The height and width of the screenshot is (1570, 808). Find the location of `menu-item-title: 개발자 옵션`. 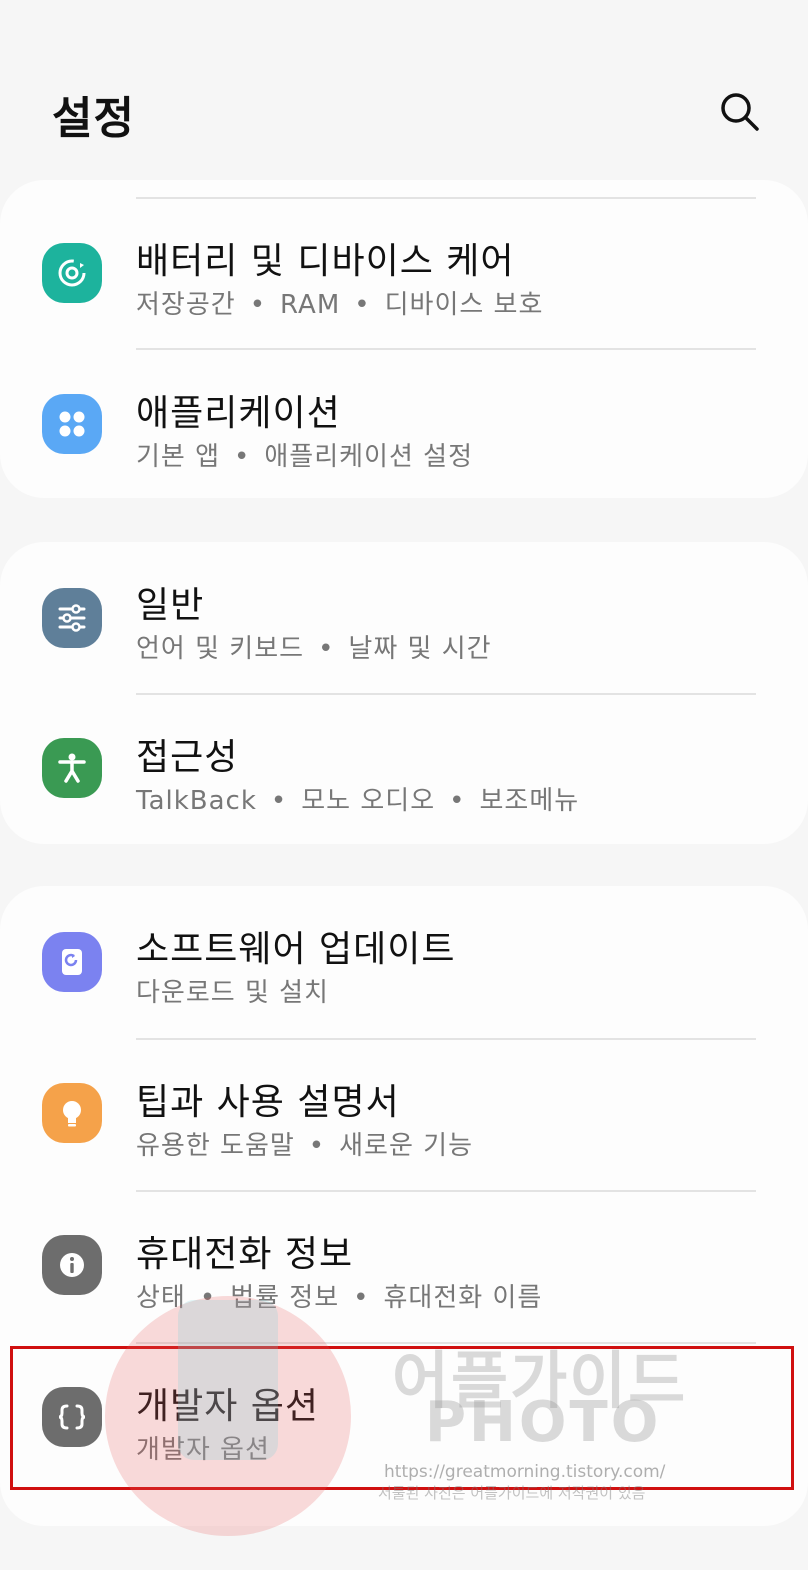

menu-item-title: 개발자 옵션 is located at coordinates (228, 1406).